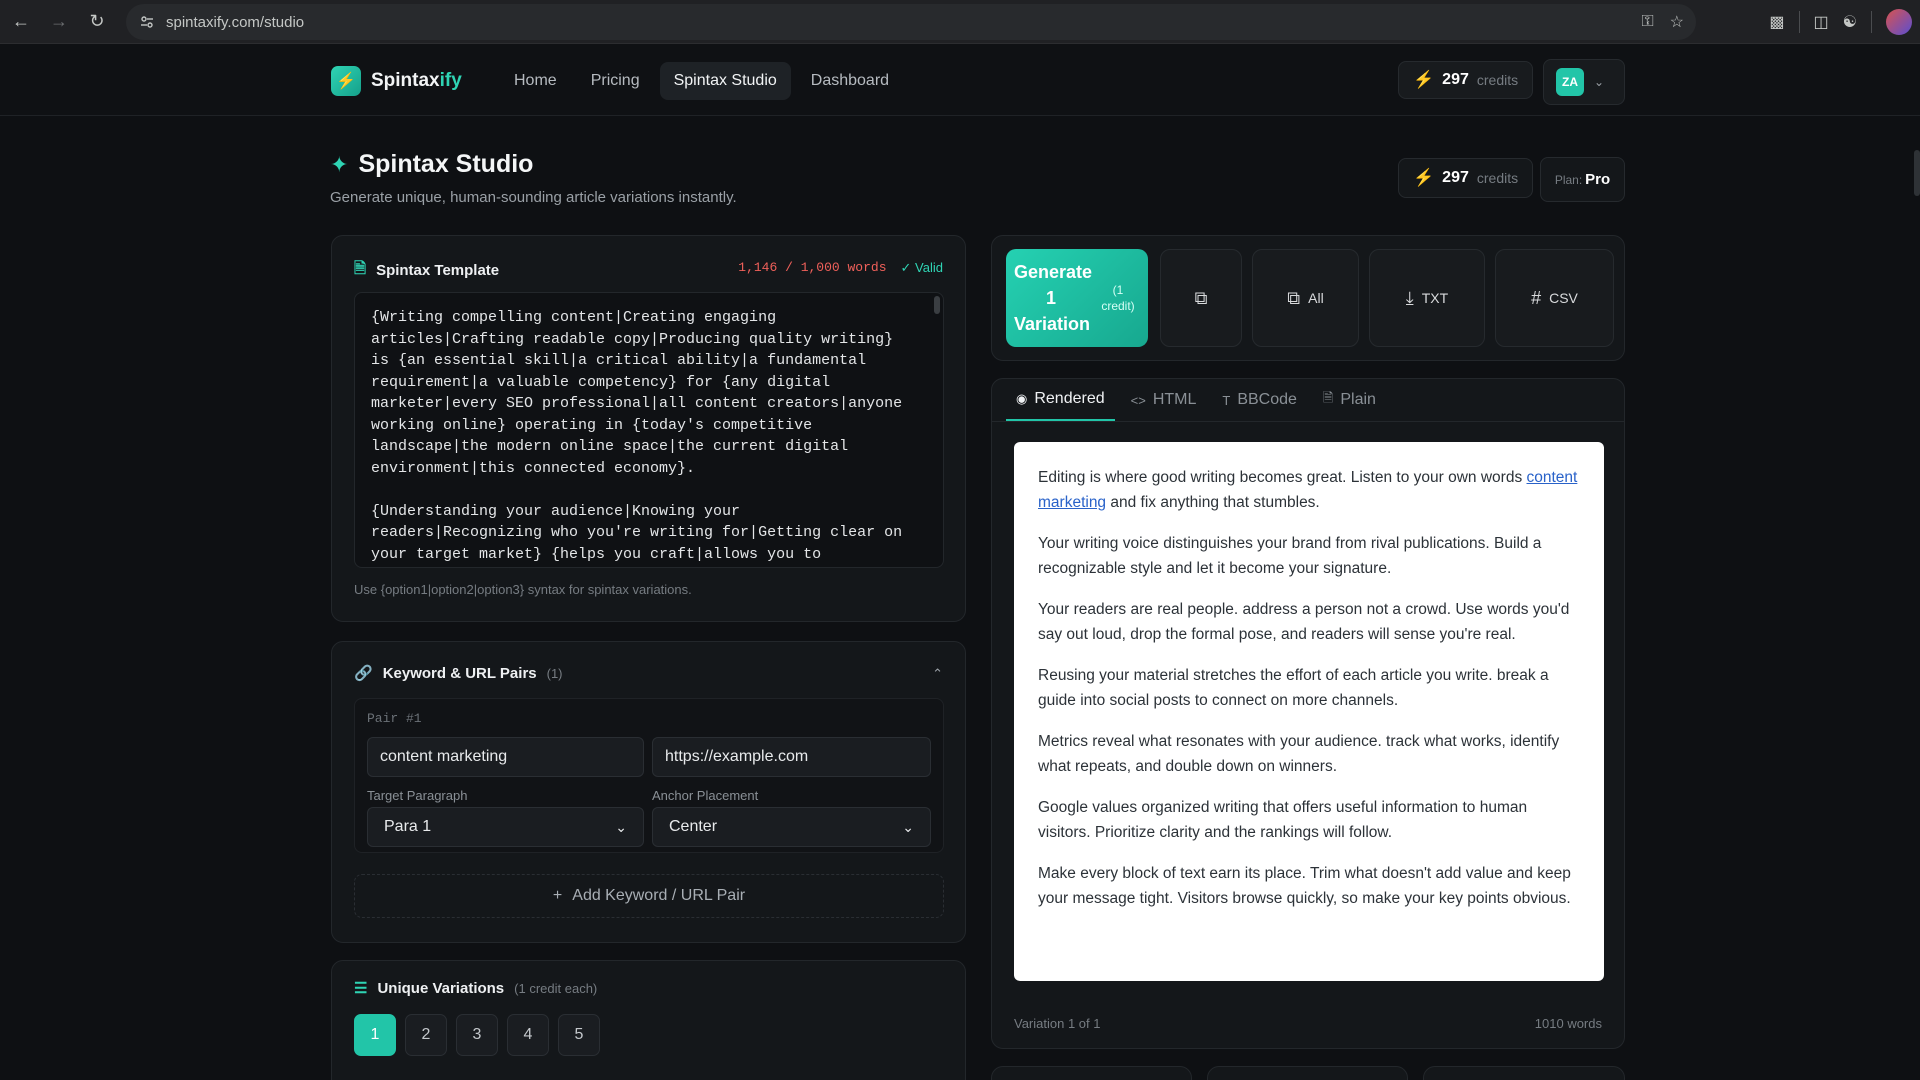 The width and height of the screenshot is (1920, 1080). What do you see at coordinates (235, 22) in the screenshot?
I see `url-text: spintaxify.com/studio` at bounding box center [235, 22].